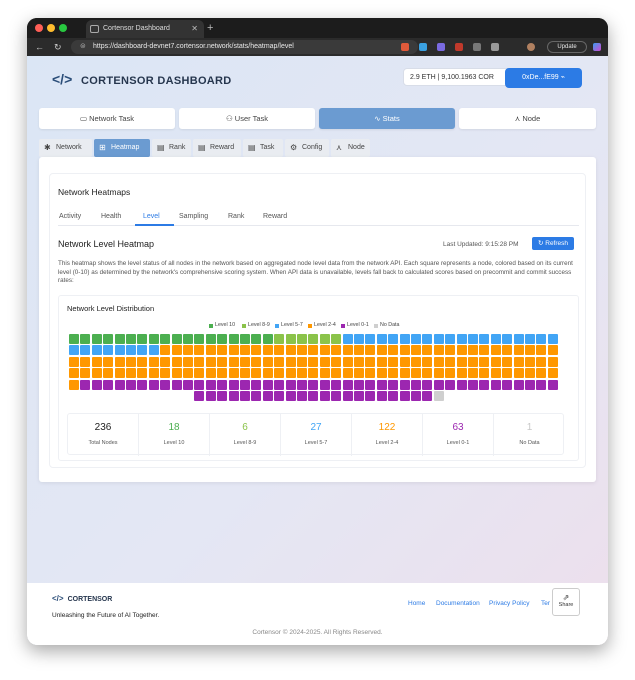 The image size is (635, 680). Describe the element at coordinates (275, 217) in the screenshot. I see `heatmap-tab-reward: Reward` at that location.